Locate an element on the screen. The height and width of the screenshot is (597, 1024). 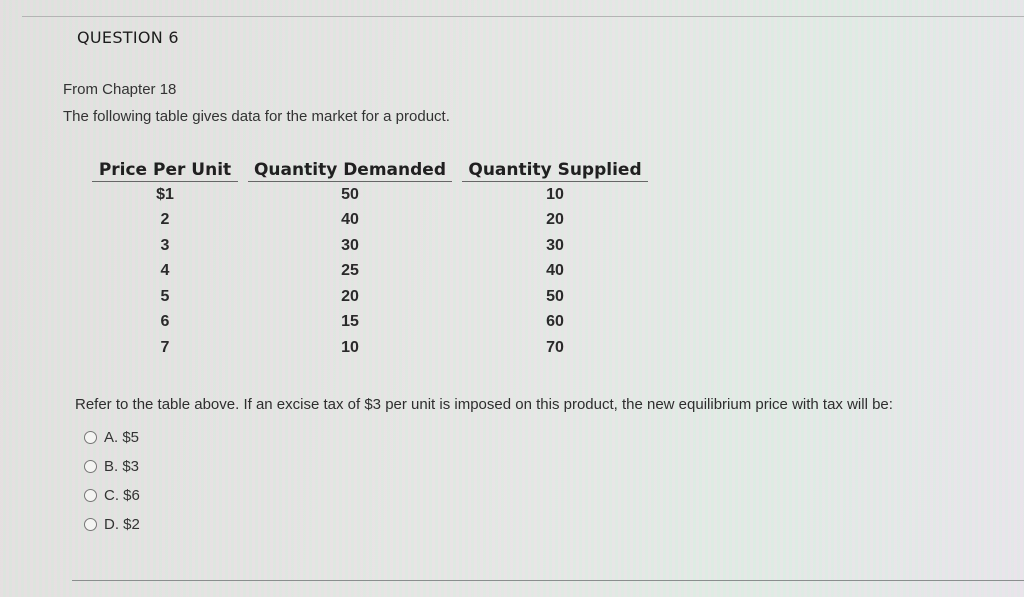
table-row: 5 20 50 is located at coordinates (370, 297).